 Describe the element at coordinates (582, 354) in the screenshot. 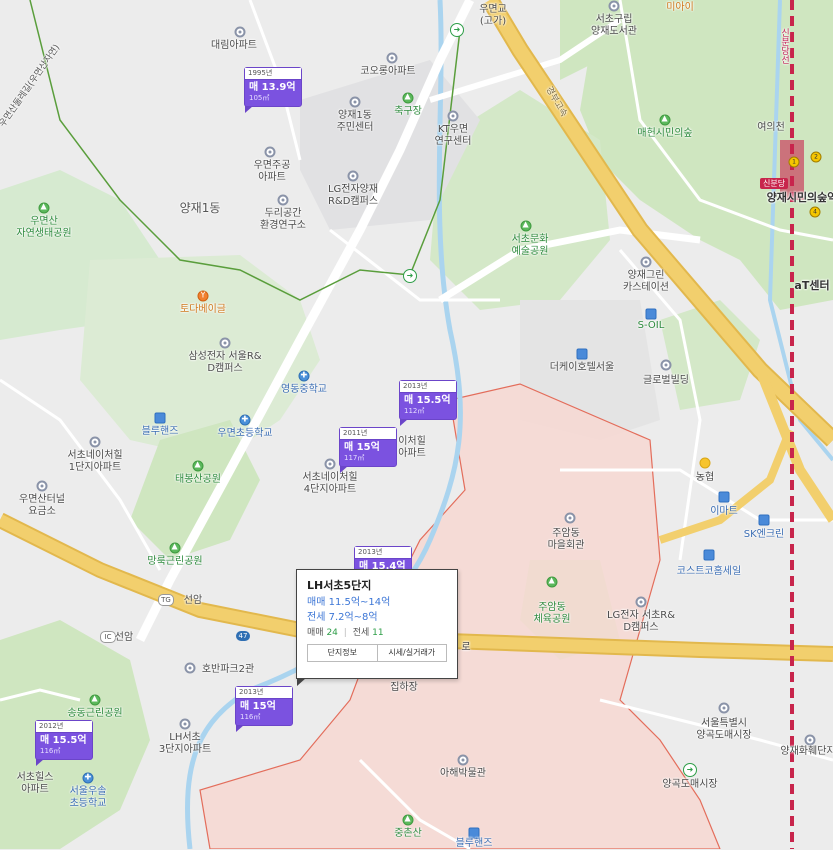

I see `hotel-icon` at that location.